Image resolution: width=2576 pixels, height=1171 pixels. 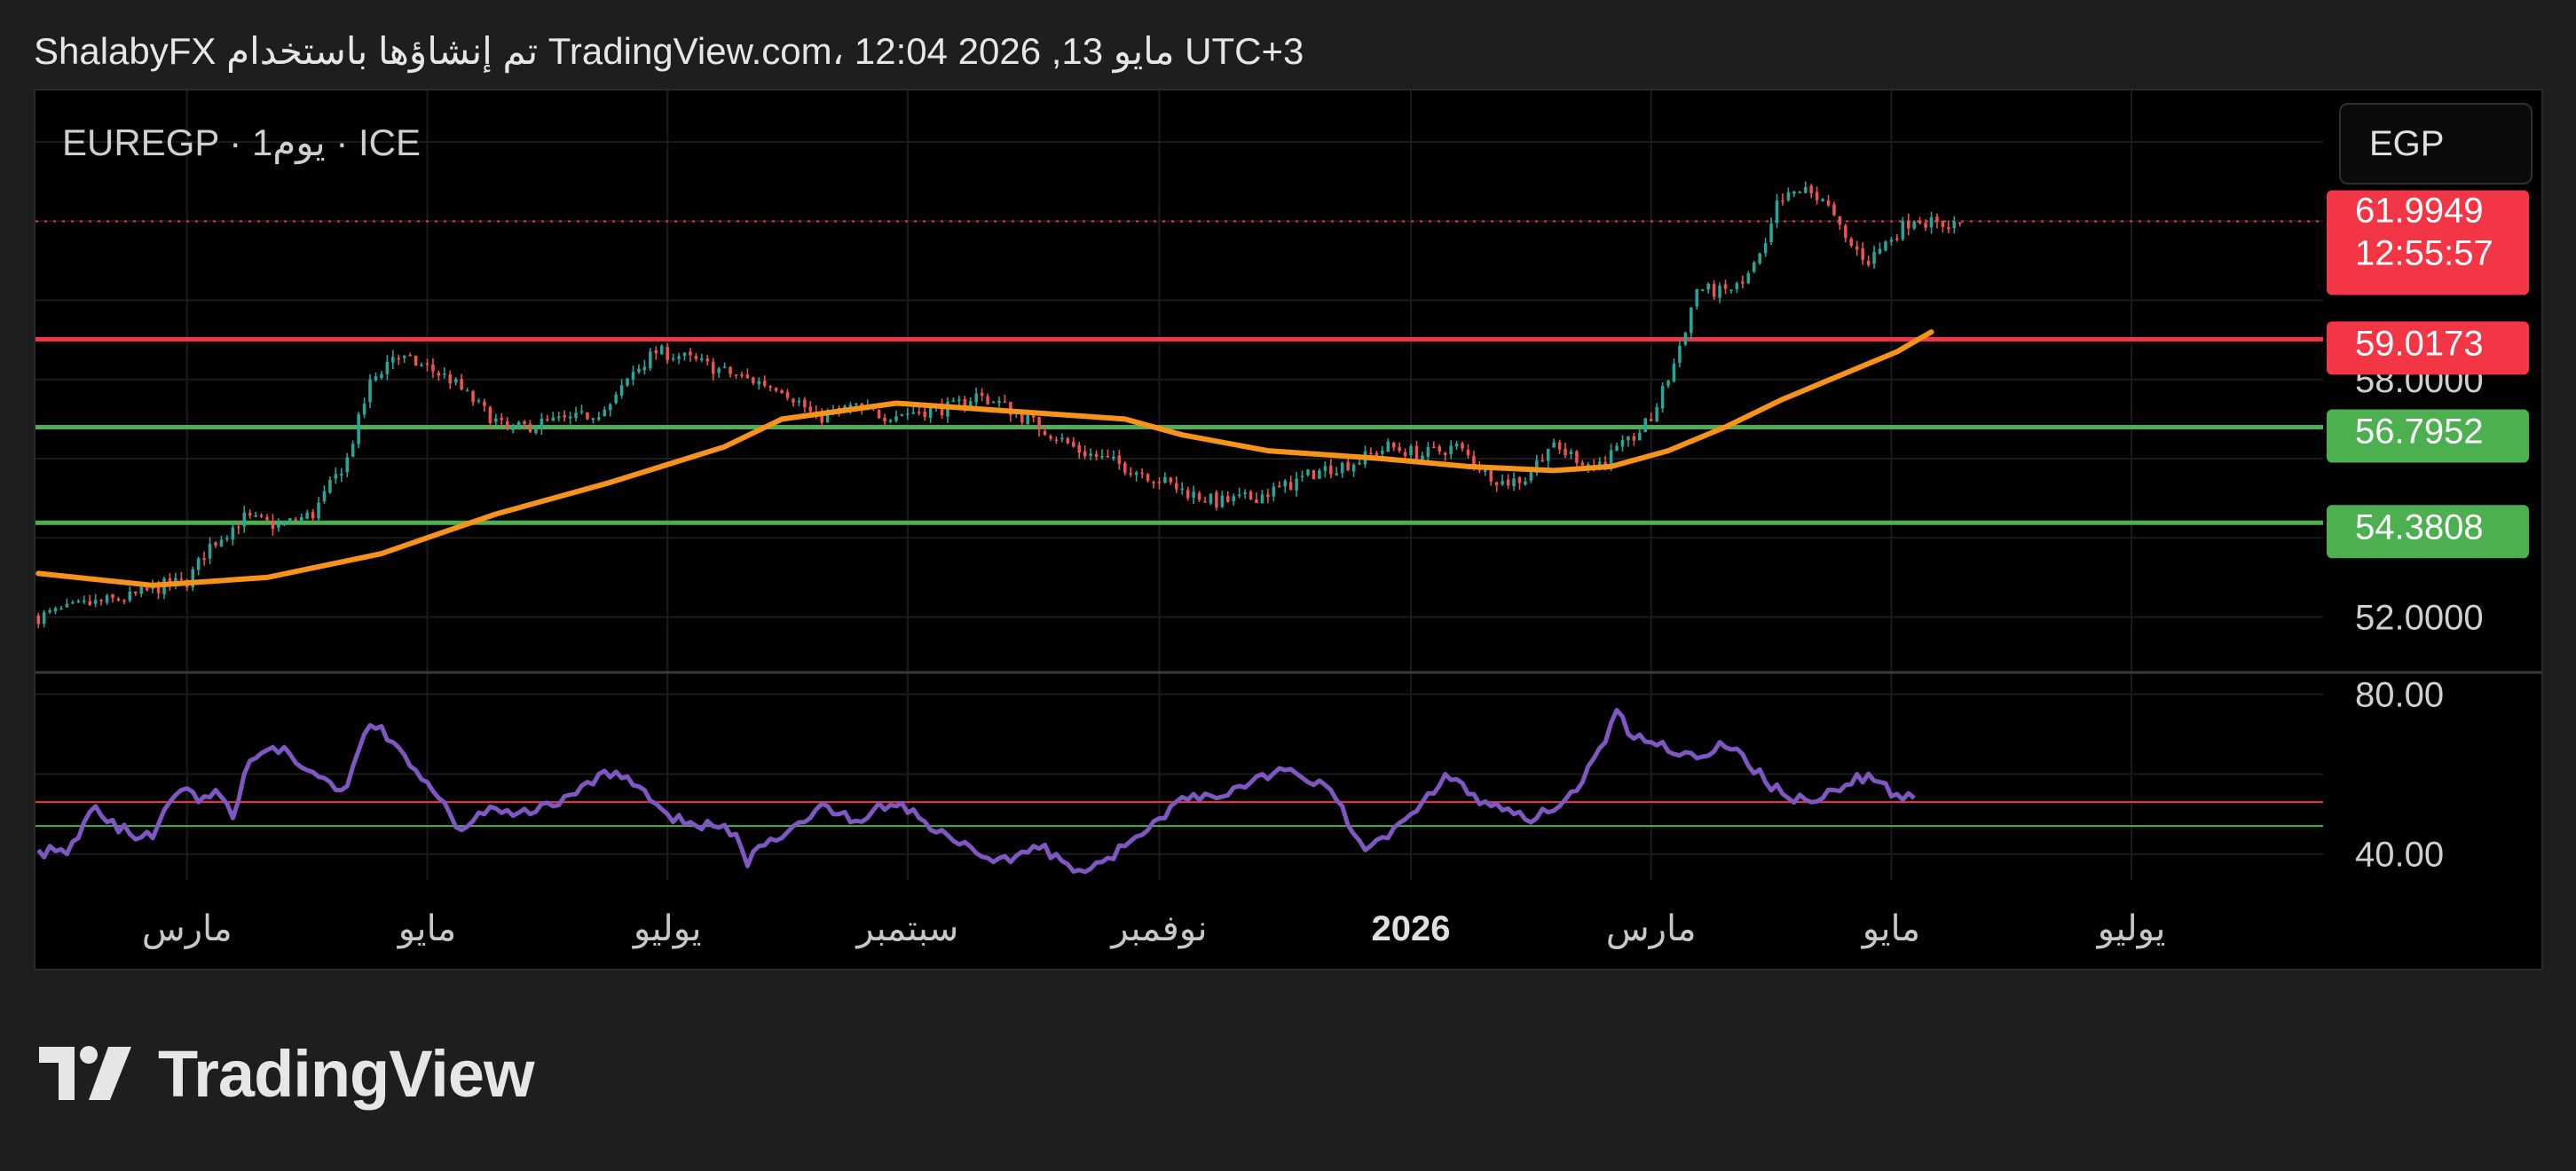 I want to click on level-price-tag: 56.7952, so click(x=2428, y=436).